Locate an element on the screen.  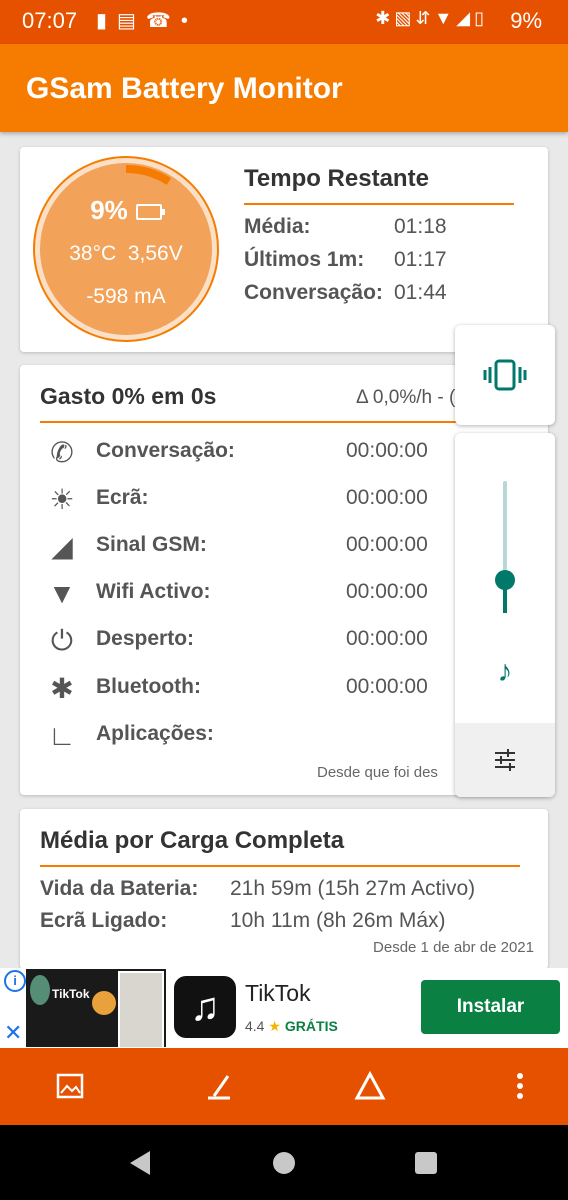
usage-row-signal: ◢ Sinal GSM: 00:00:00 is located at coordinates (254, 545).